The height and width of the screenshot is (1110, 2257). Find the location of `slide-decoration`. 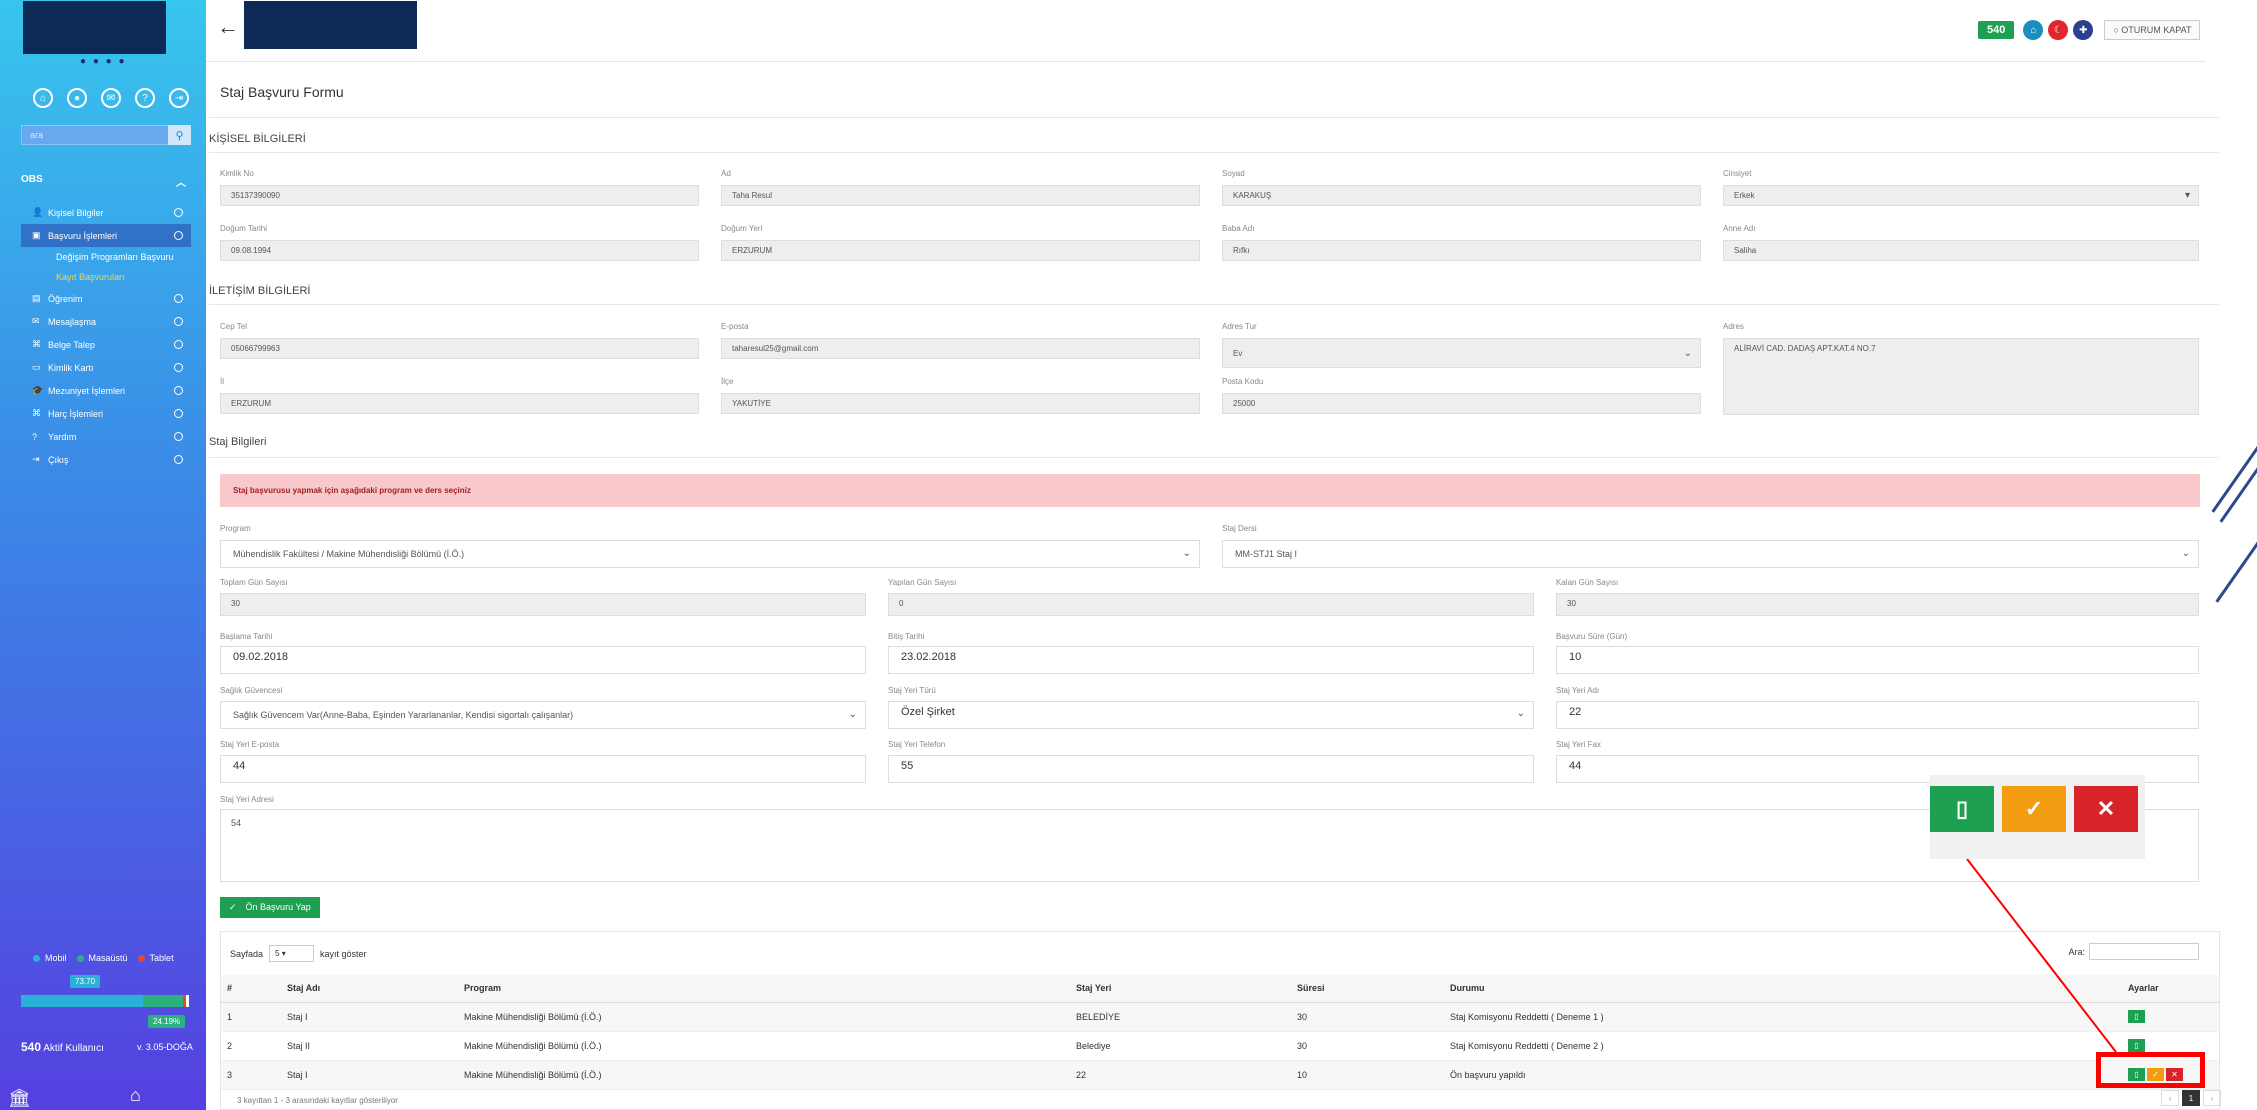

slide-decoration is located at coordinates (2234, 555).